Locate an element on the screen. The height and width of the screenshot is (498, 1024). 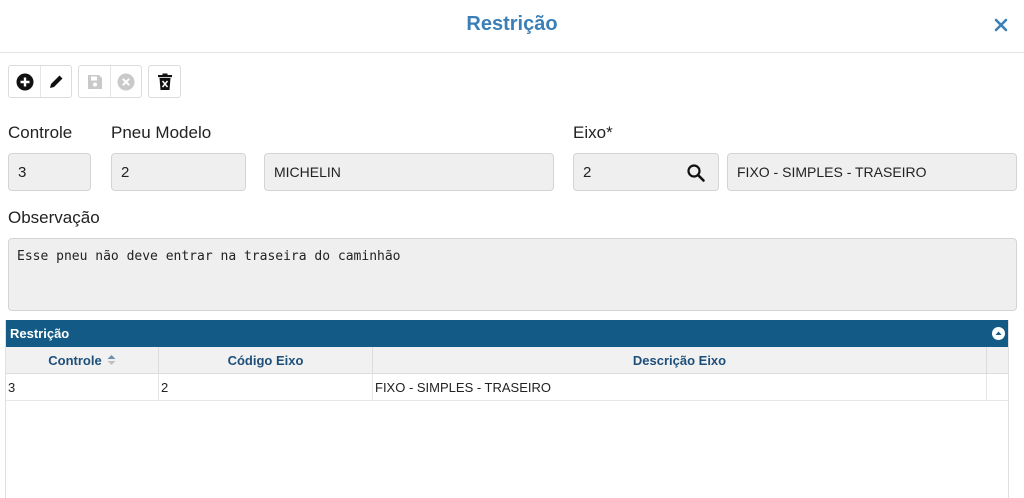
toolbar is located at coordinates (94, 81).